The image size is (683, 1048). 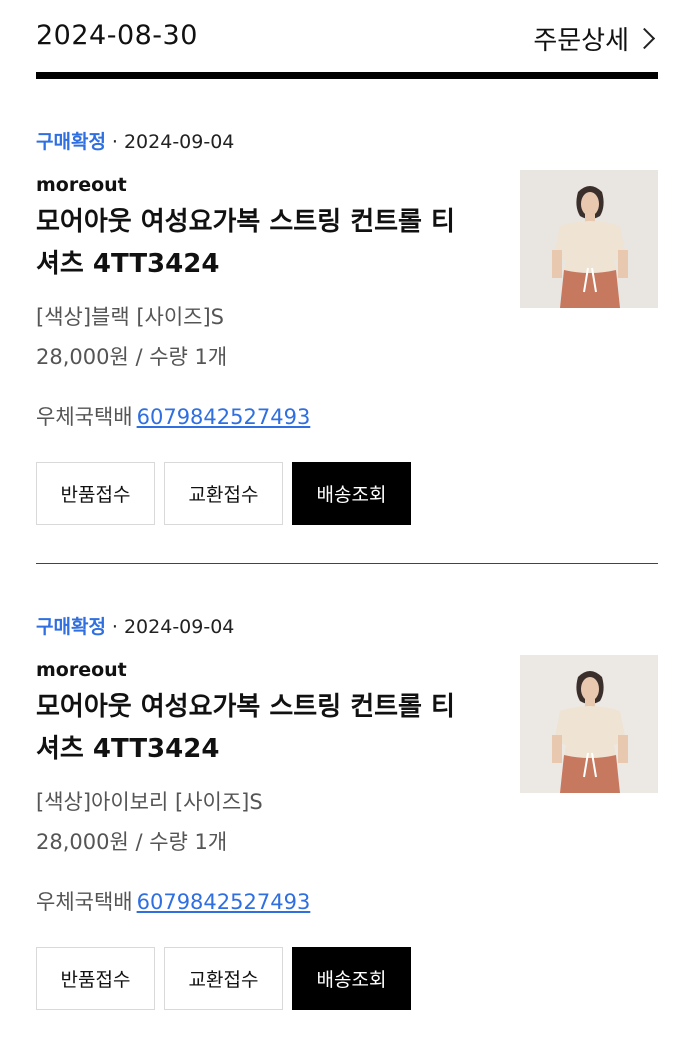 I want to click on product-options: [색상]아이보리 [사이즈]S, so click(x=149, y=802).